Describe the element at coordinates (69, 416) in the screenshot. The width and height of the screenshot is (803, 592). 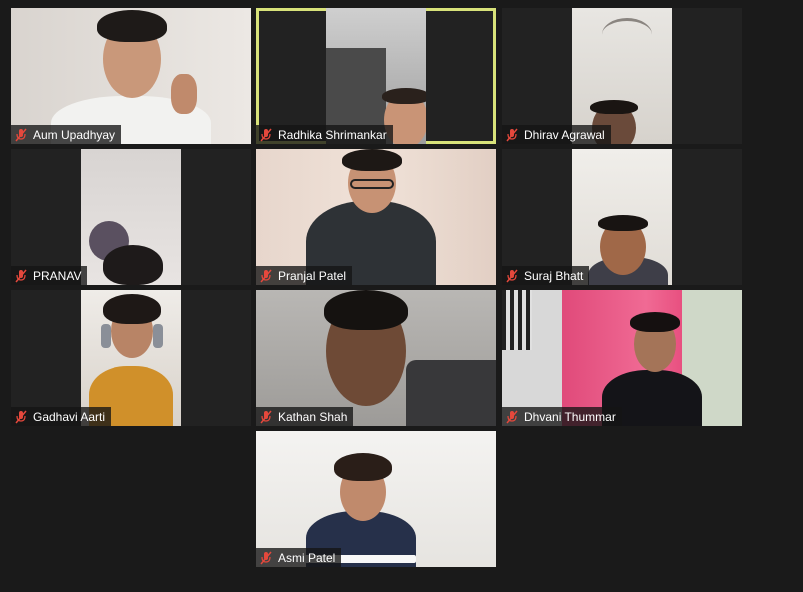
I see `participant-name: Gadhavi Aarti` at that location.